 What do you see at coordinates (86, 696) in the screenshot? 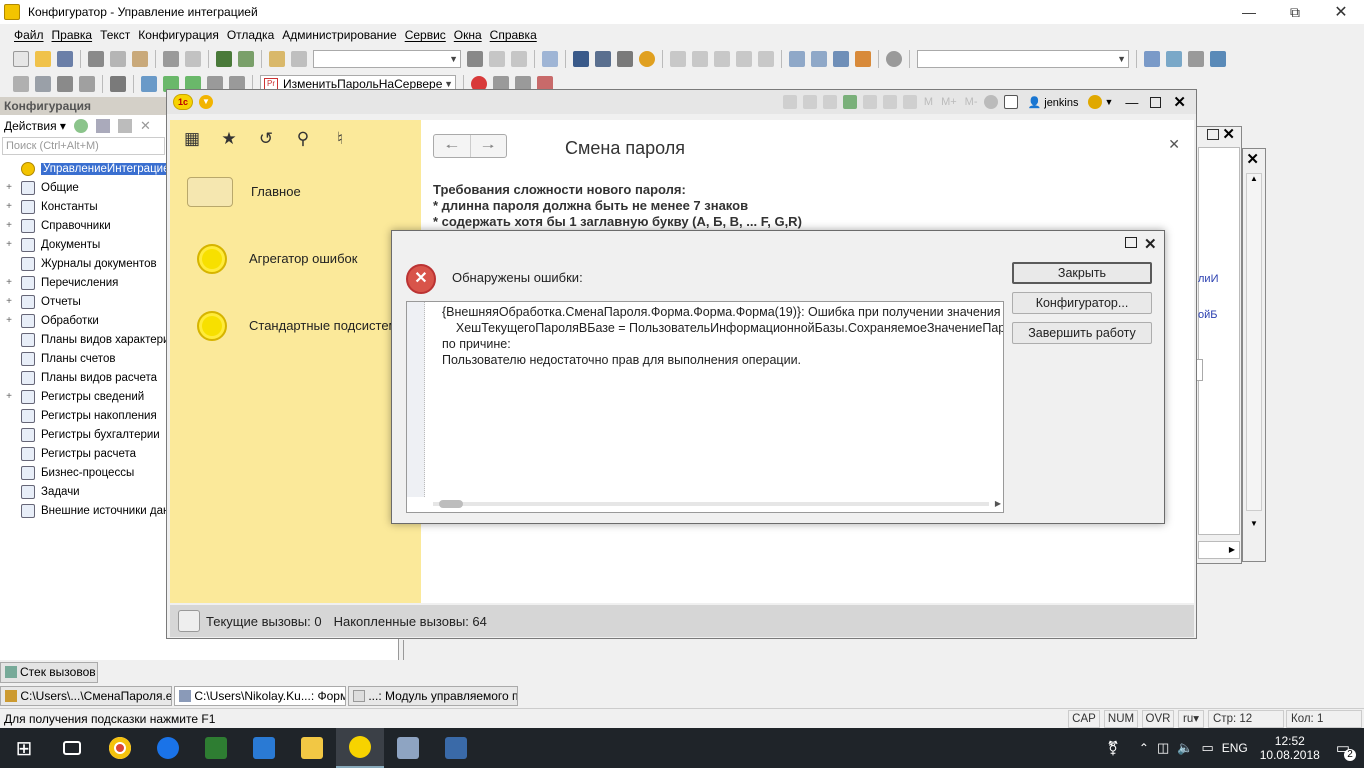
I see `window-tab-epf: C:\Users\...\СменаПароля.epf` at bounding box center [86, 696].